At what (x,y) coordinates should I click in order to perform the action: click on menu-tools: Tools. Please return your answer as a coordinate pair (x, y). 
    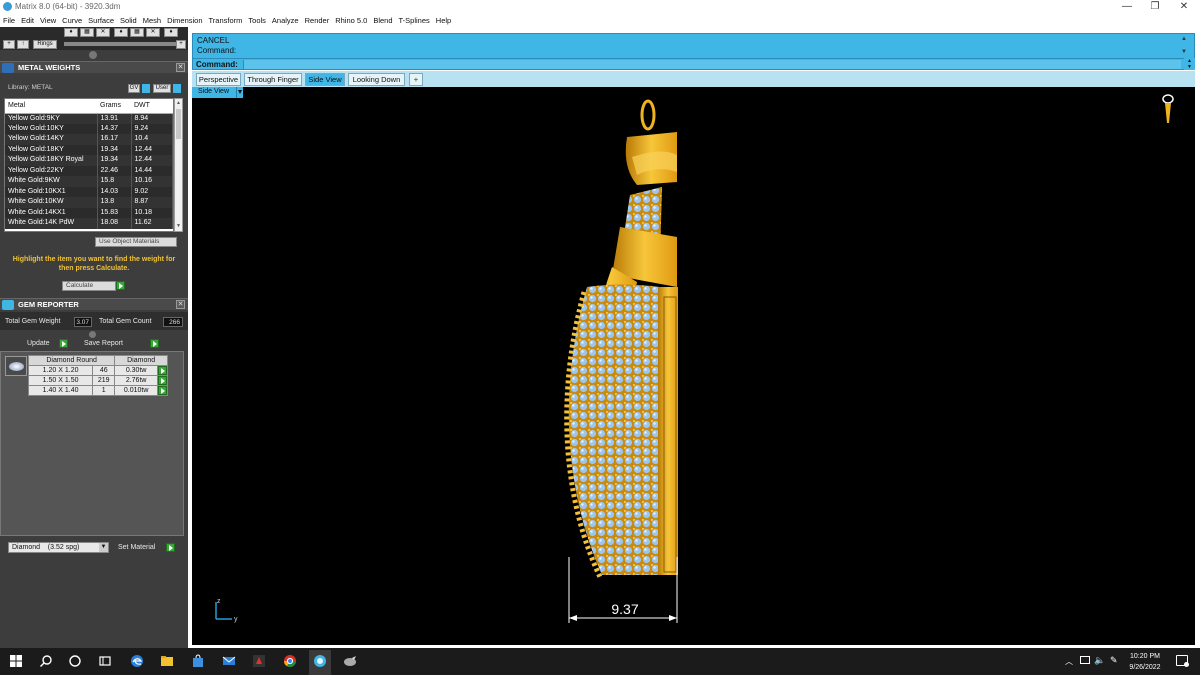
    Looking at the image, I should click on (257, 20).